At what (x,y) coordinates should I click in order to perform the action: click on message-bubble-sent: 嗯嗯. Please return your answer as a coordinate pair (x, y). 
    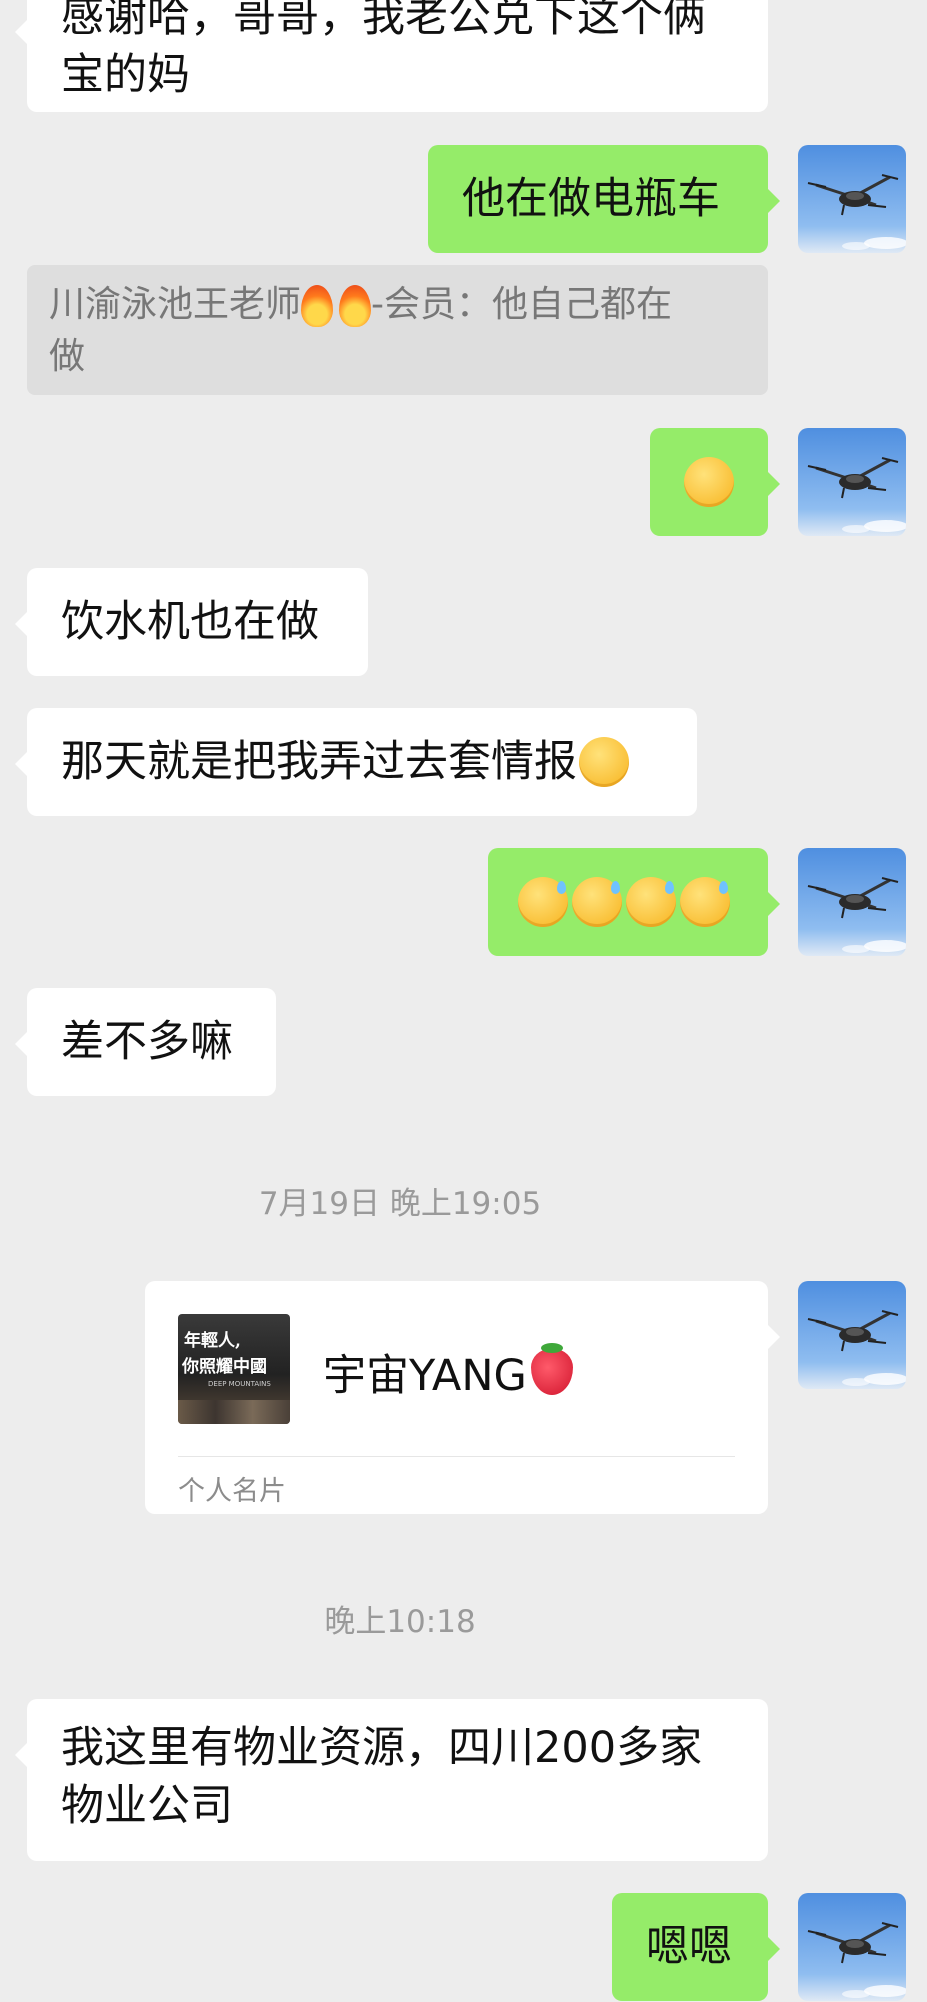
    Looking at the image, I should click on (696, 1947).